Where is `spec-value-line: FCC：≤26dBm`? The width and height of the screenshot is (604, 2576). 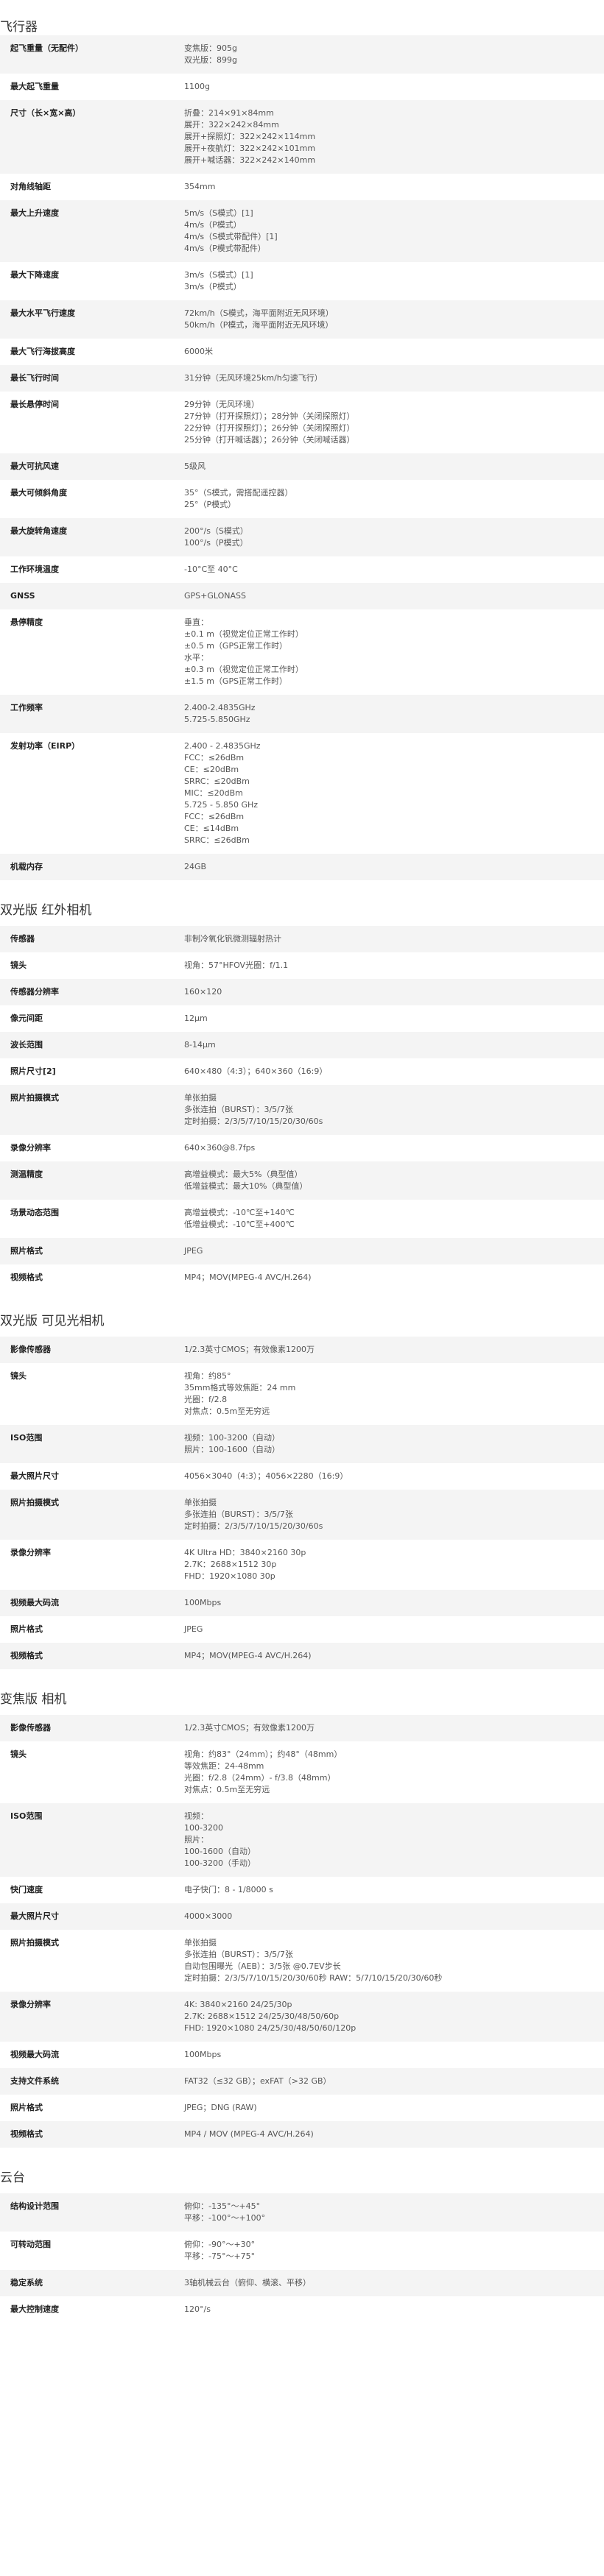 spec-value-line: FCC：≤26dBm is located at coordinates (214, 758).